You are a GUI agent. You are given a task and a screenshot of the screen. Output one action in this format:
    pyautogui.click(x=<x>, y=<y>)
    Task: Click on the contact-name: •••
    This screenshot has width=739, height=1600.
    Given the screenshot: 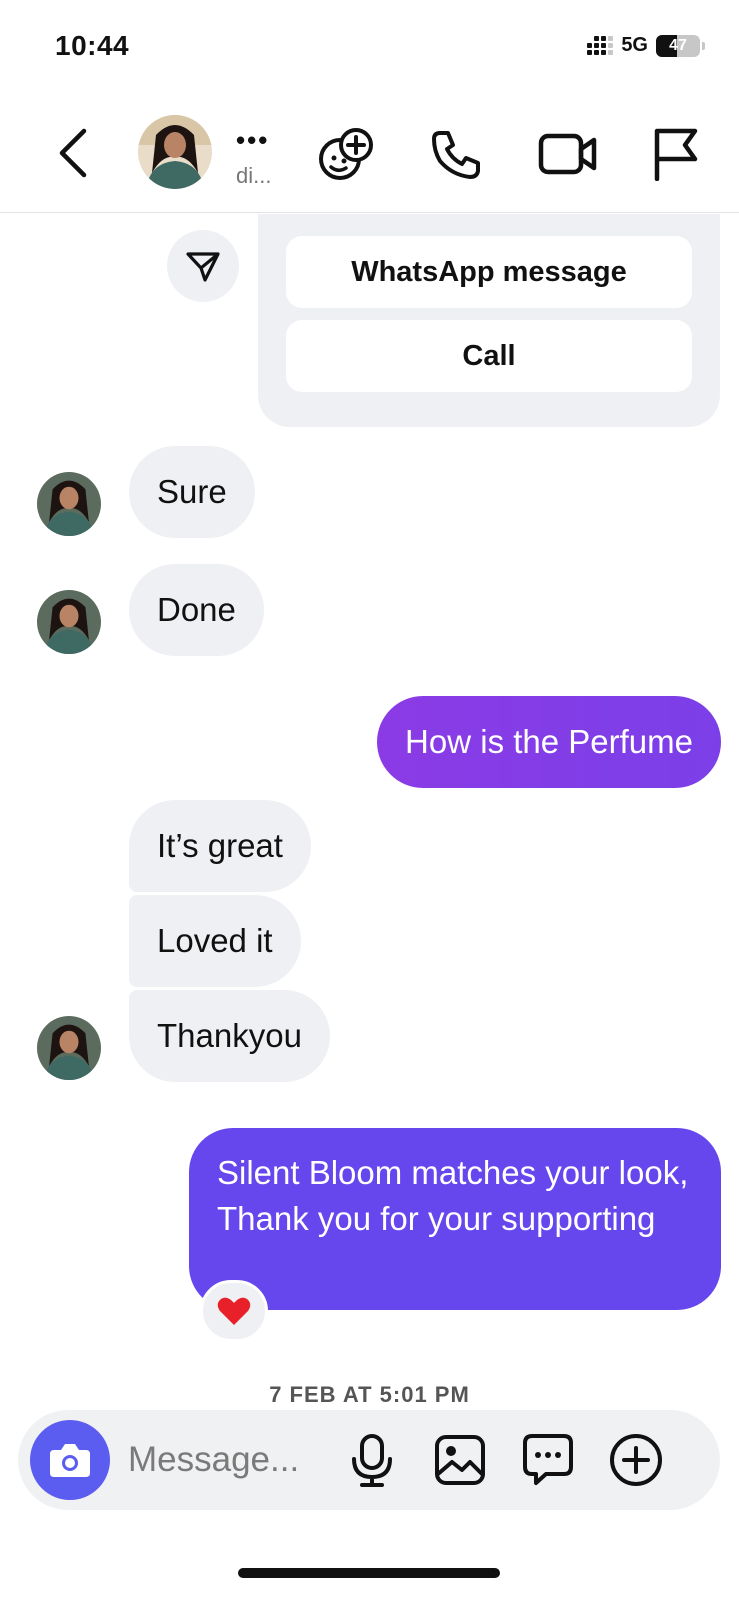 What is the action you would take?
    pyautogui.click(x=252, y=140)
    